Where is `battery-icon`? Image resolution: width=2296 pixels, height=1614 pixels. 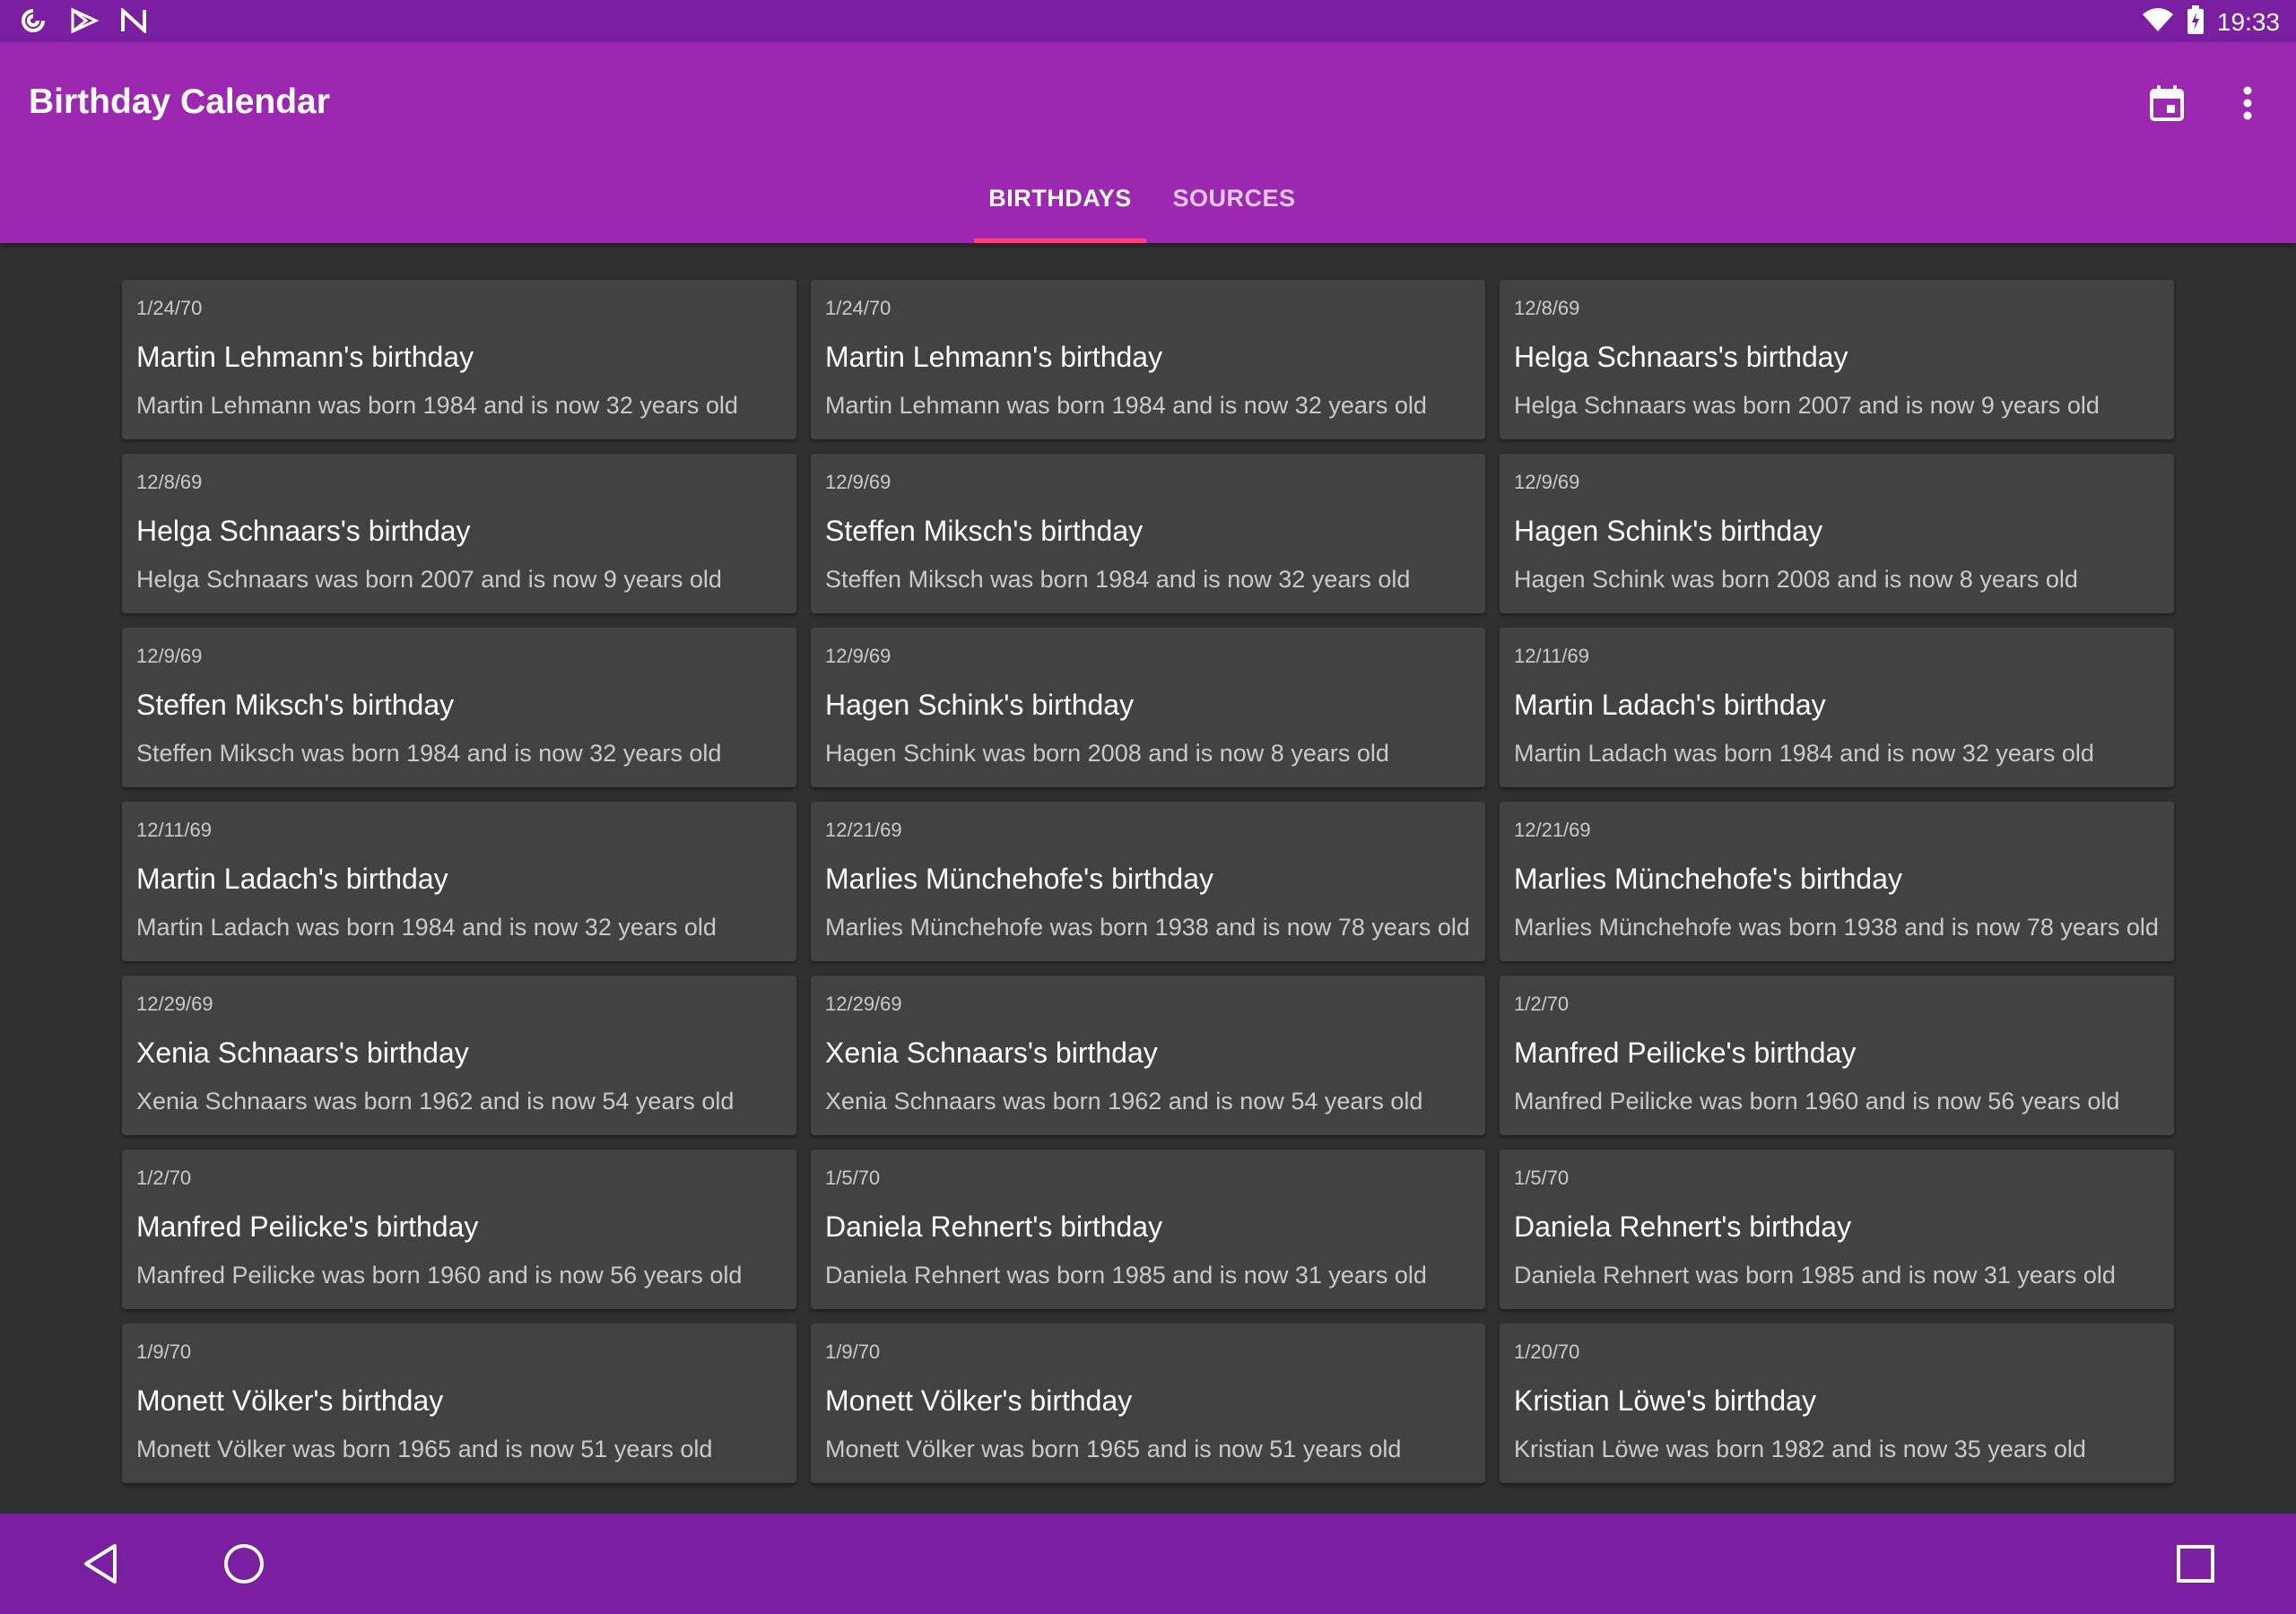
battery-icon is located at coordinates (2196, 22).